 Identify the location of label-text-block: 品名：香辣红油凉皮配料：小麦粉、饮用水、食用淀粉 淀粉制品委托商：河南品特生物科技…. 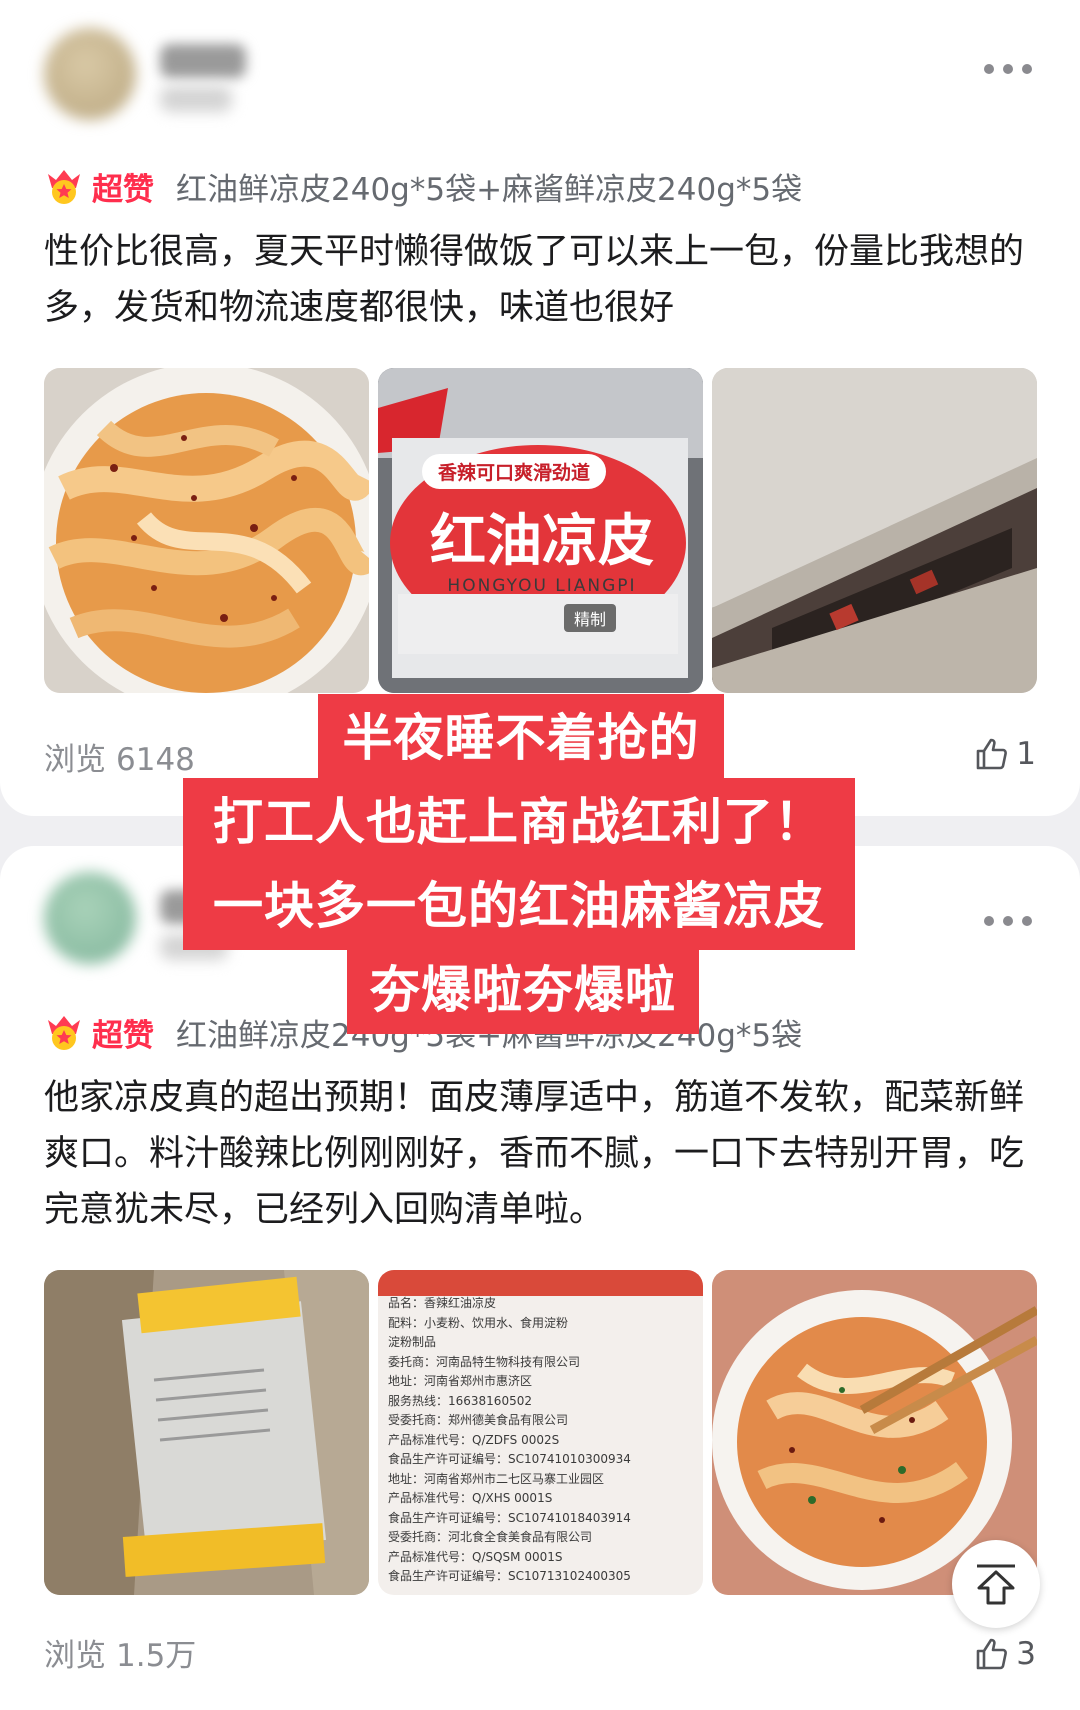
(540, 1444).